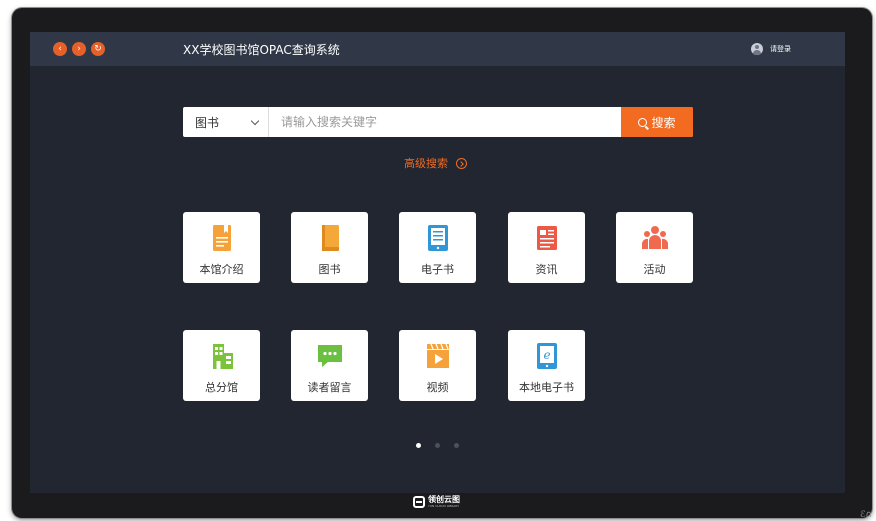  I want to click on search-type-select: 图书, so click(226, 122).